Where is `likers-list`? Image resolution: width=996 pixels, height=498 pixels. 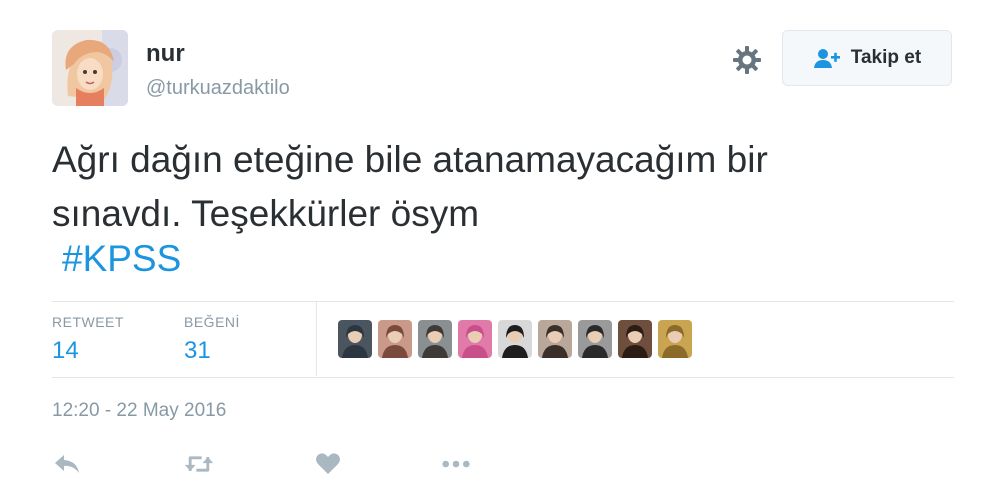 likers-list is located at coordinates (515, 339).